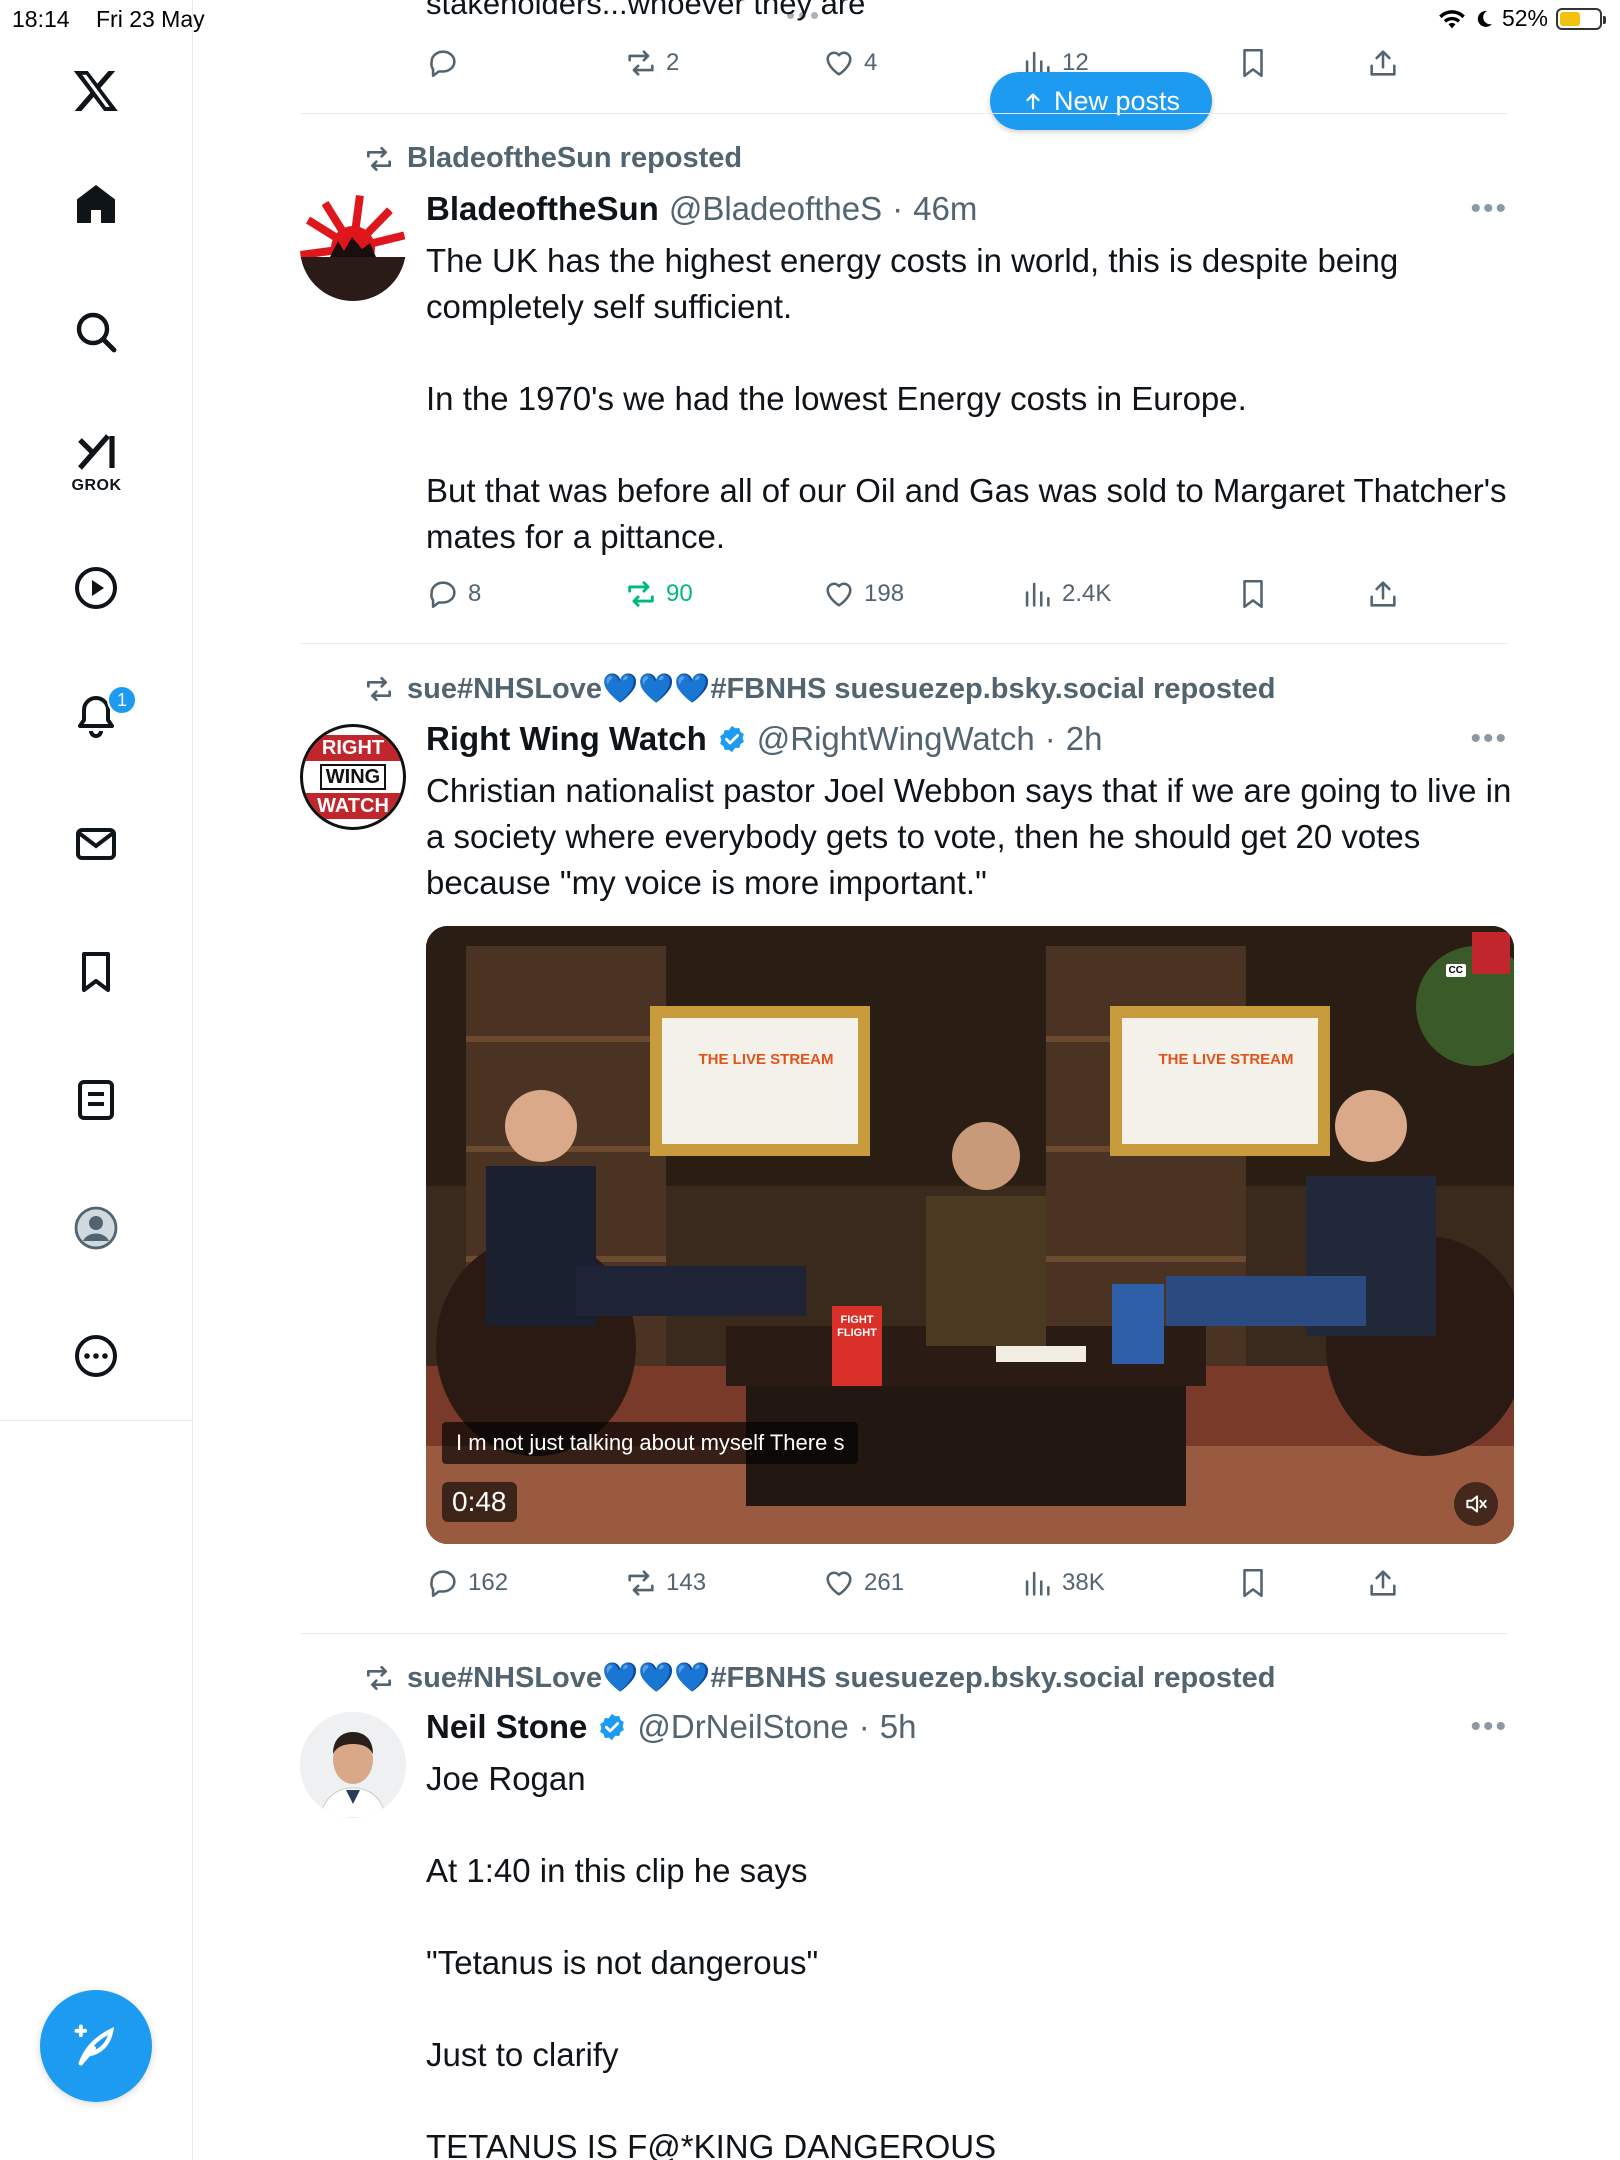 The height and width of the screenshot is (2160, 1620). What do you see at coordinates (896, 739) in the screenshot?
I see `handle: @RightWingWatch` at bounding box center [896, 739].